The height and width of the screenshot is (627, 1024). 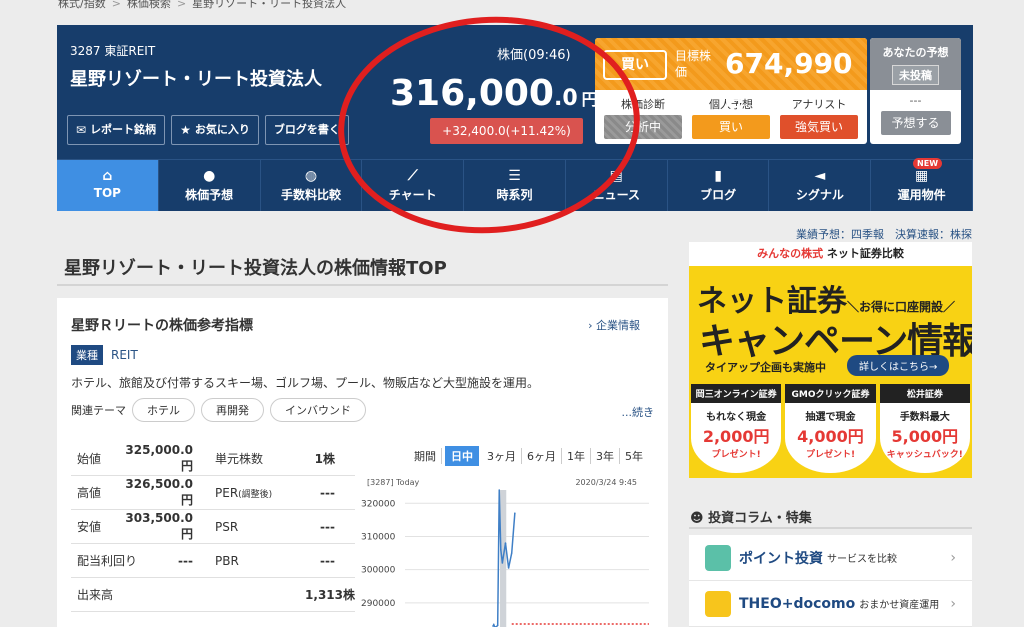 I want to click on stats-row: 高値 326,500.0円 PER(調整後) ---, so click(x=213, y=493).